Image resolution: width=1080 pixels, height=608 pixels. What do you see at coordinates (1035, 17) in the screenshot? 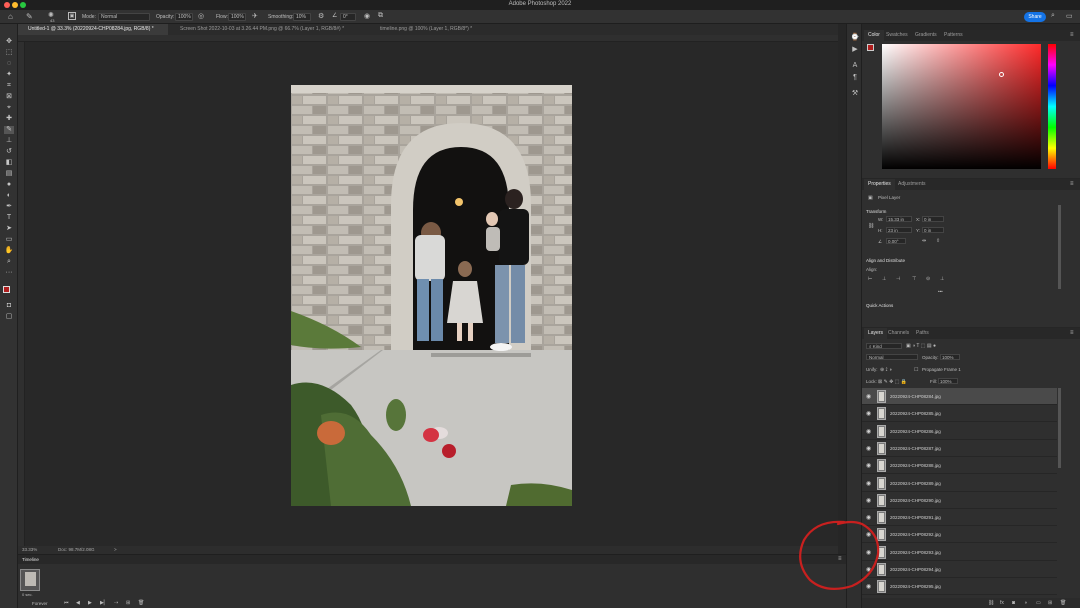
I see `share-button: Share` at bounding box center [1035, 17].